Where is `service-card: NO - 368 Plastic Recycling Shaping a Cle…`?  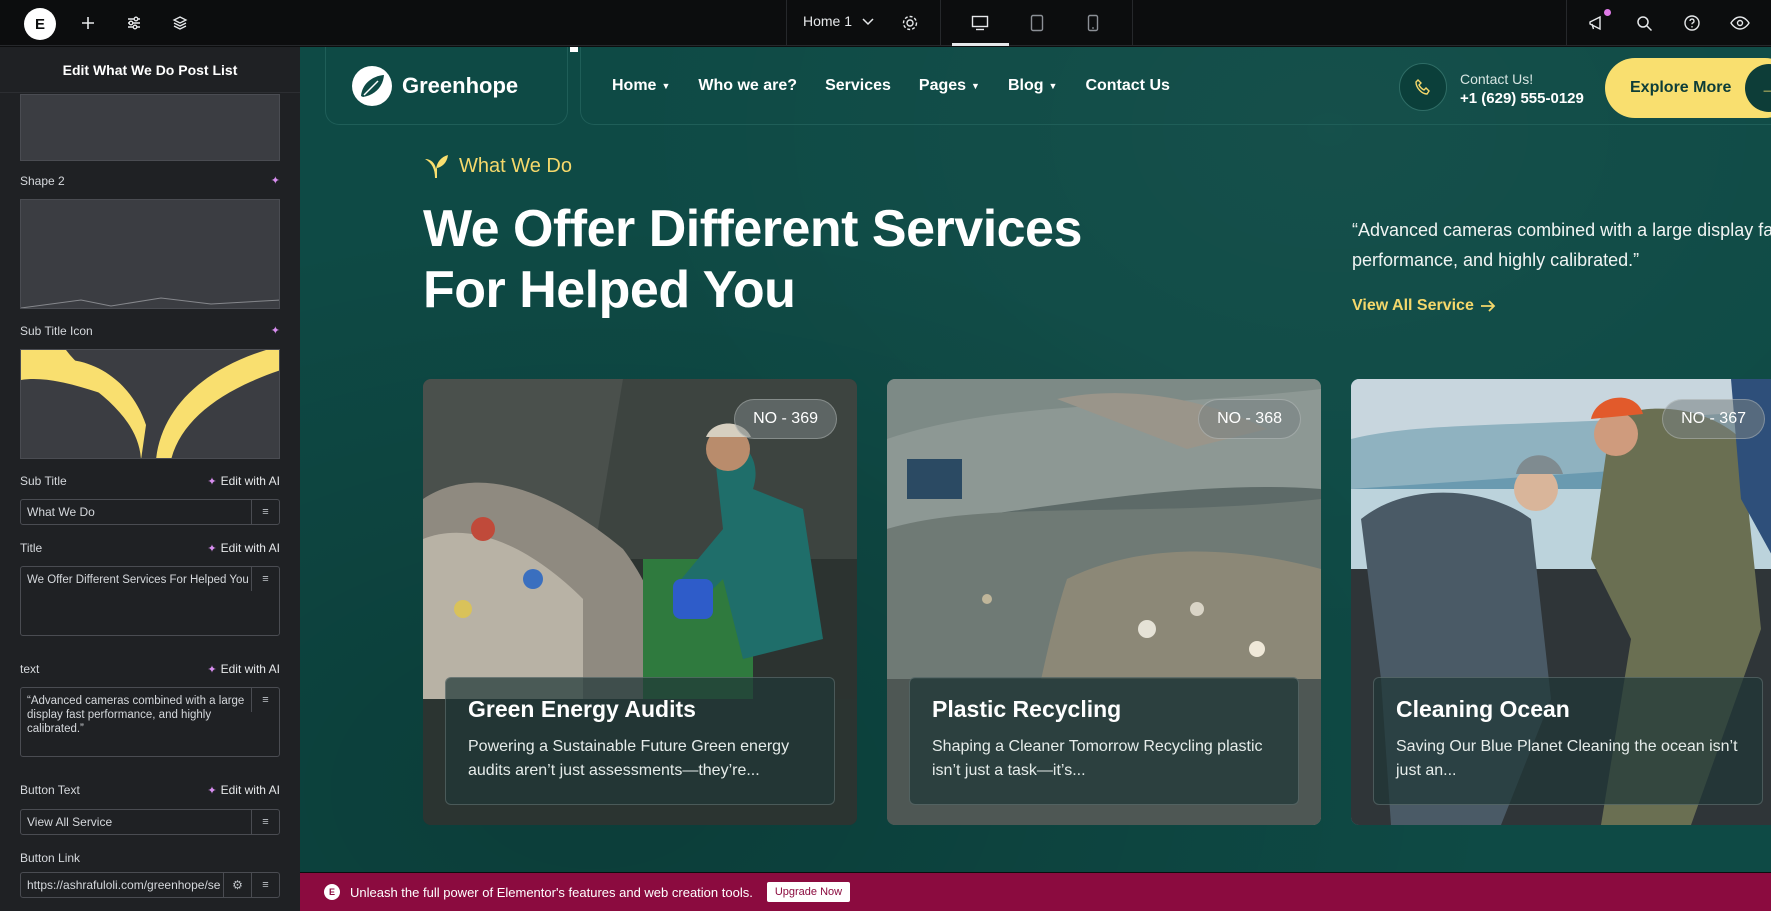 service-card: NO - 368 Plastic Recycling Shaping a Cle… is located at coordinates (1104, 602).